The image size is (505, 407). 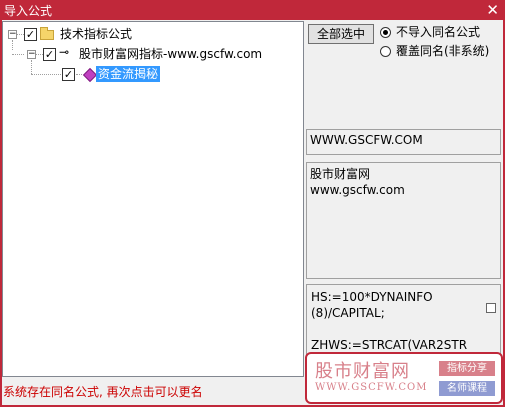 What do you see at coordinates (64, 52) in the screenshot?
I see `key-icon: ⊸` at bounding box center [64, 52].